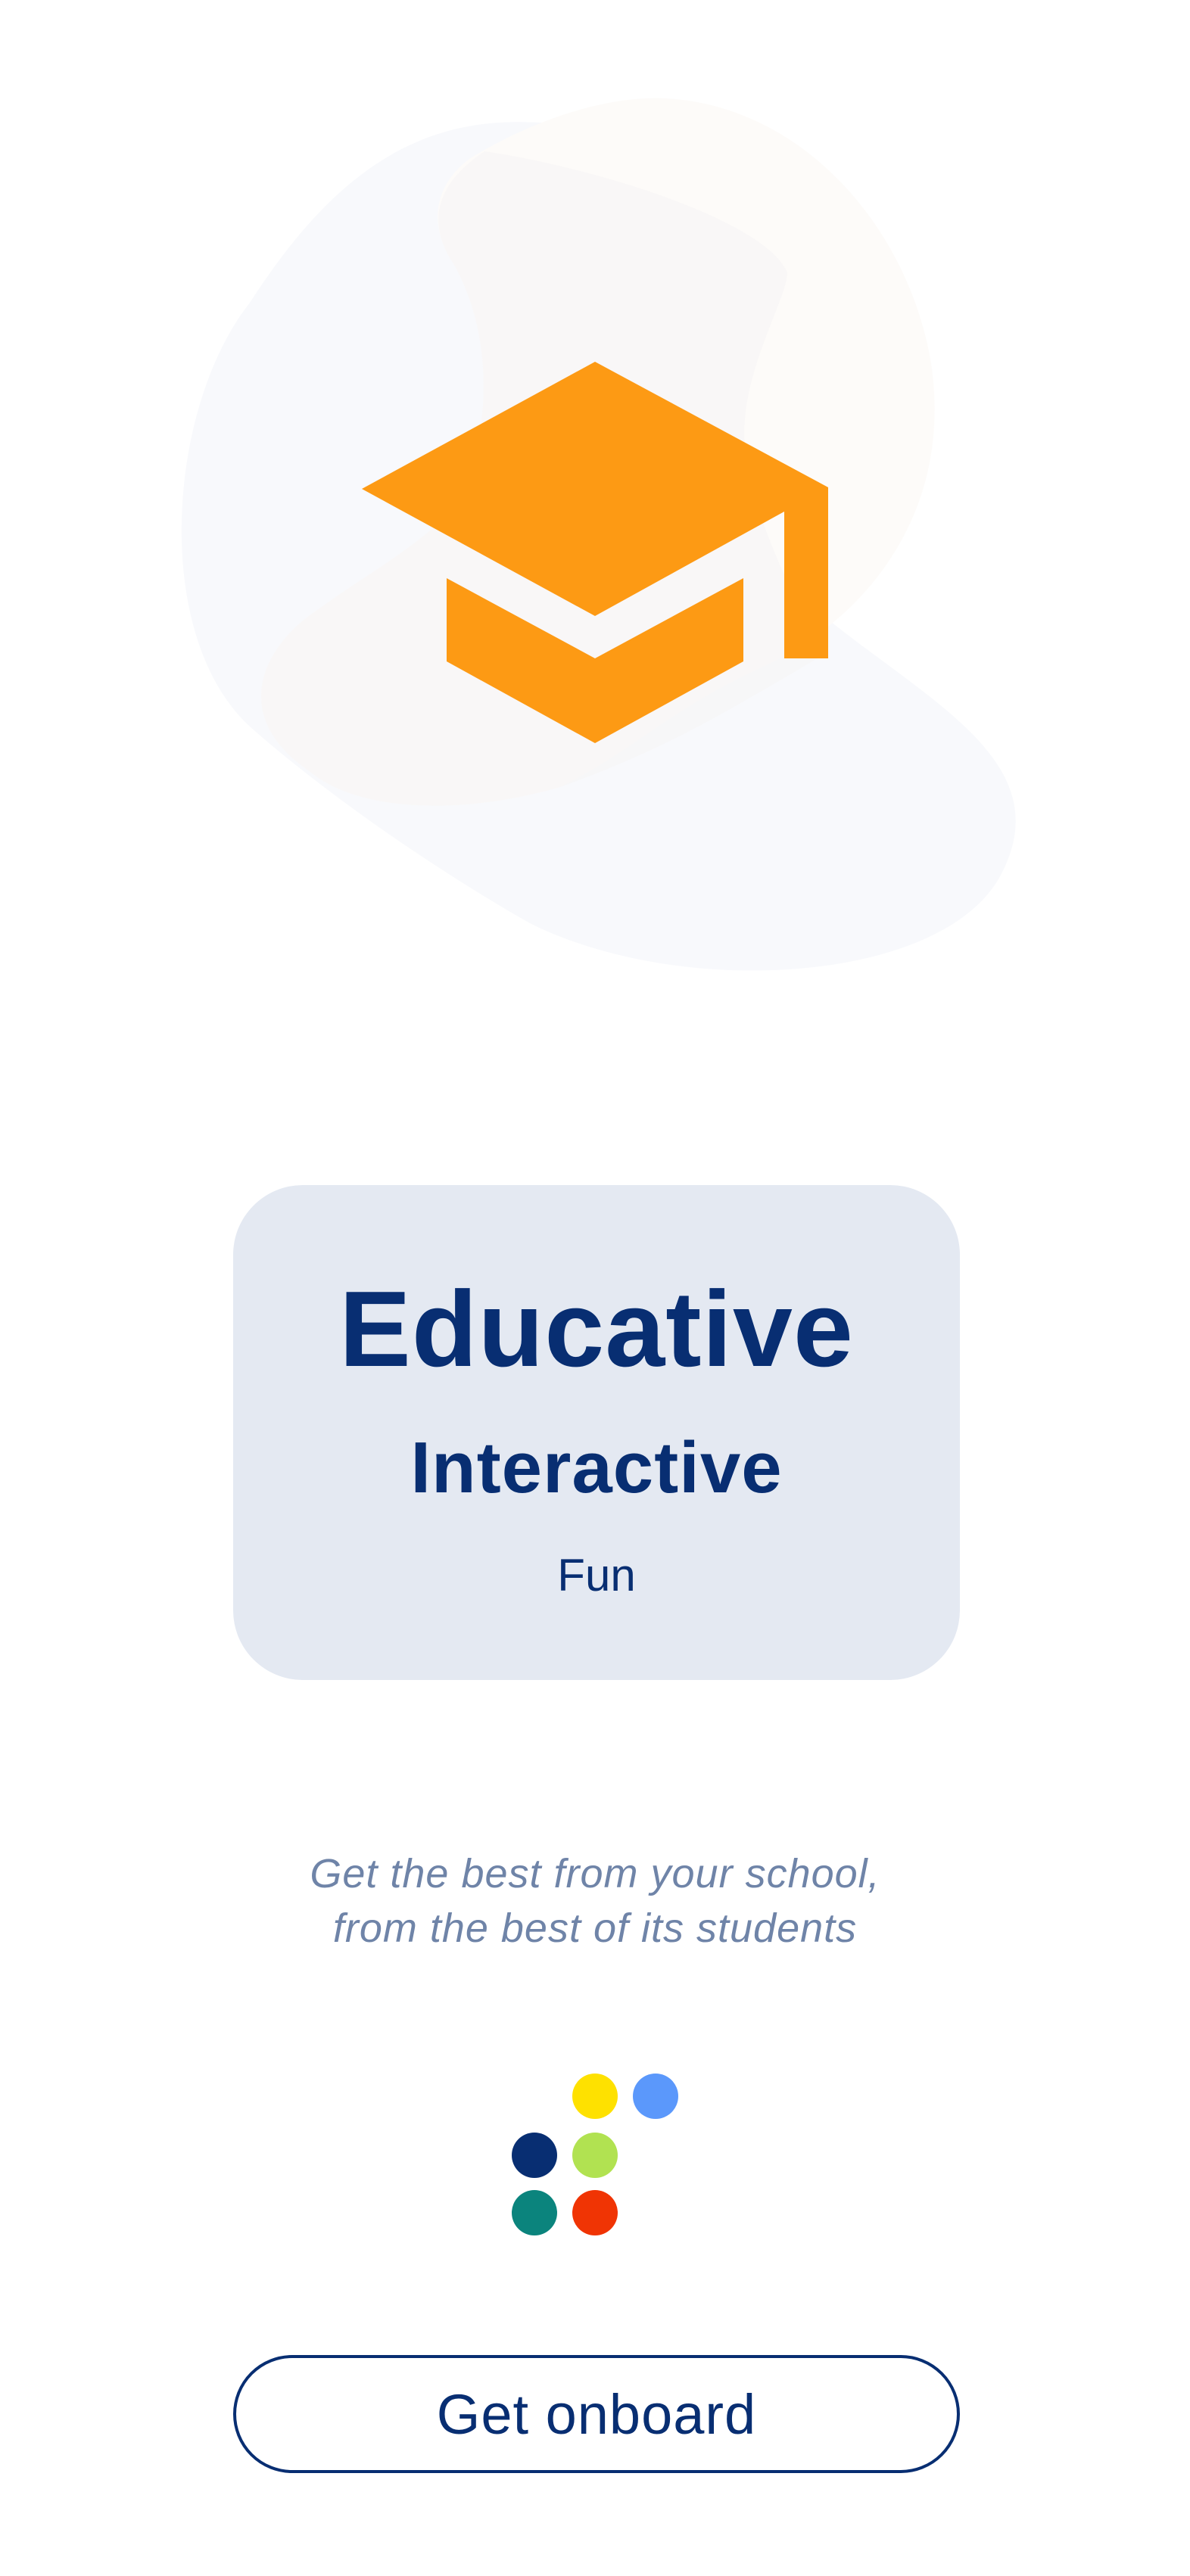  Describe the element at coordinates (595, 2212) in the screenshot. I see `logo-dot-red` at that location.